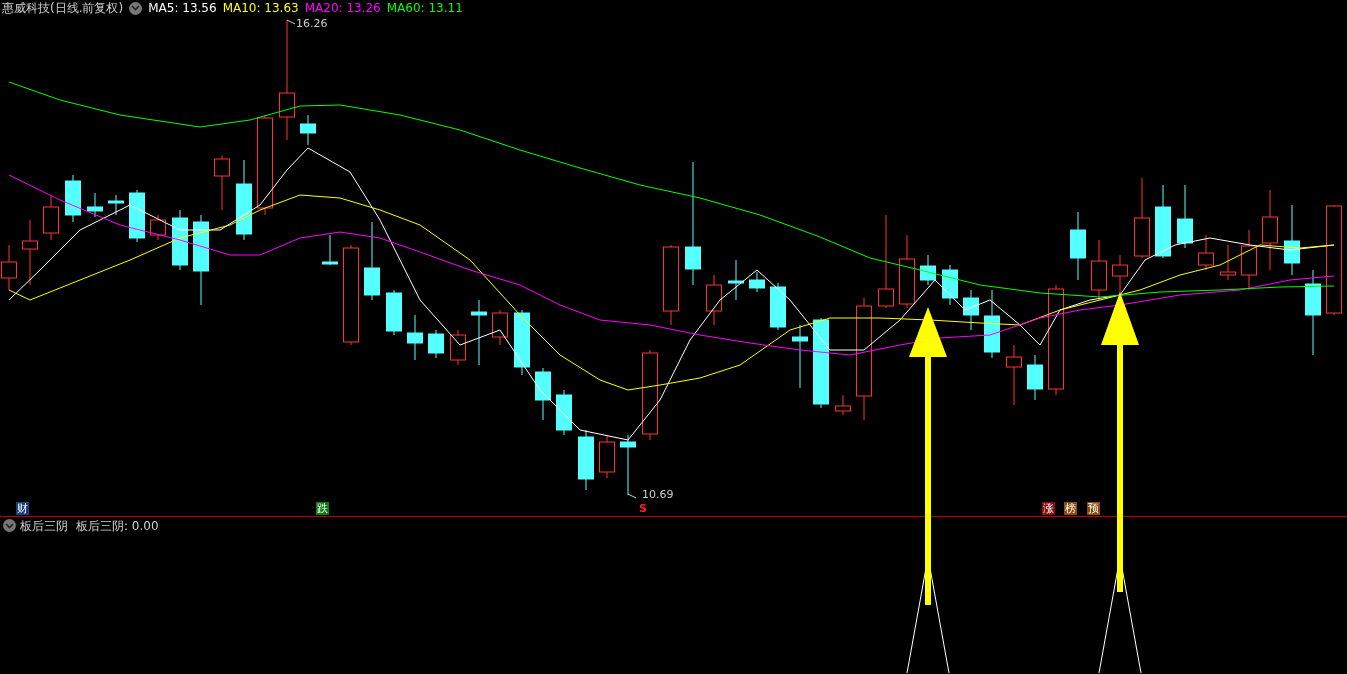 Image resolution: width=1347 pixels, height=674 pixels. I want to click on moving-average-reading: MA10: 13.63, so click(260, 8).